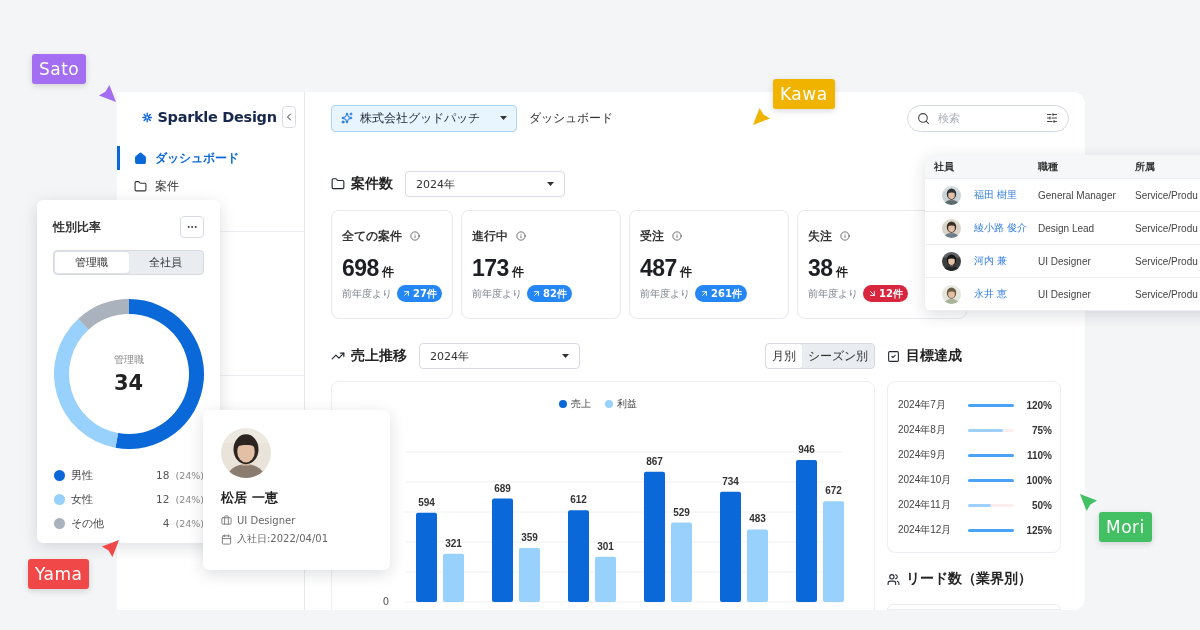 The width and height of the screenshot is (1200, 630). Describe the element at coordinates (360, 268) in the screenshot. I see `stat-value: 698` at that location.